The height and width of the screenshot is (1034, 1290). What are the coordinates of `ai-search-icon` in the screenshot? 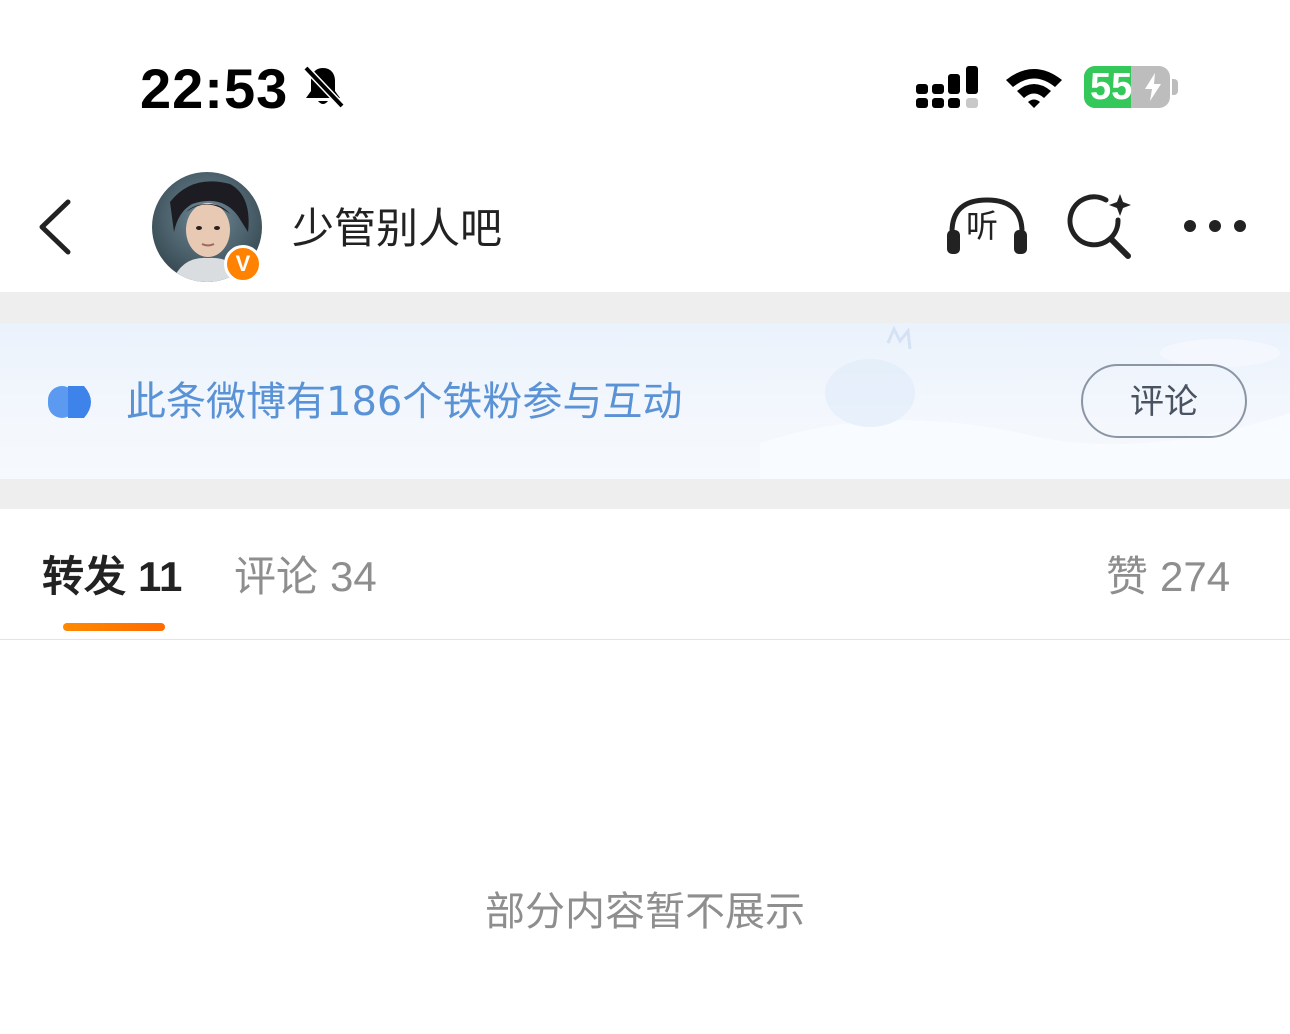 It's located at (1101, 227).